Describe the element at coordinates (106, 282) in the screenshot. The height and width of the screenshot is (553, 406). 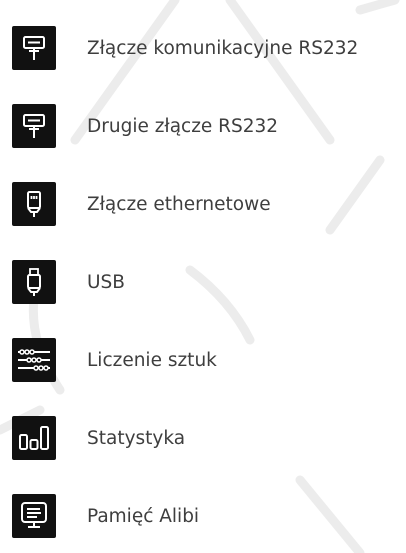
I see `menu-item-label: USB` at that location.